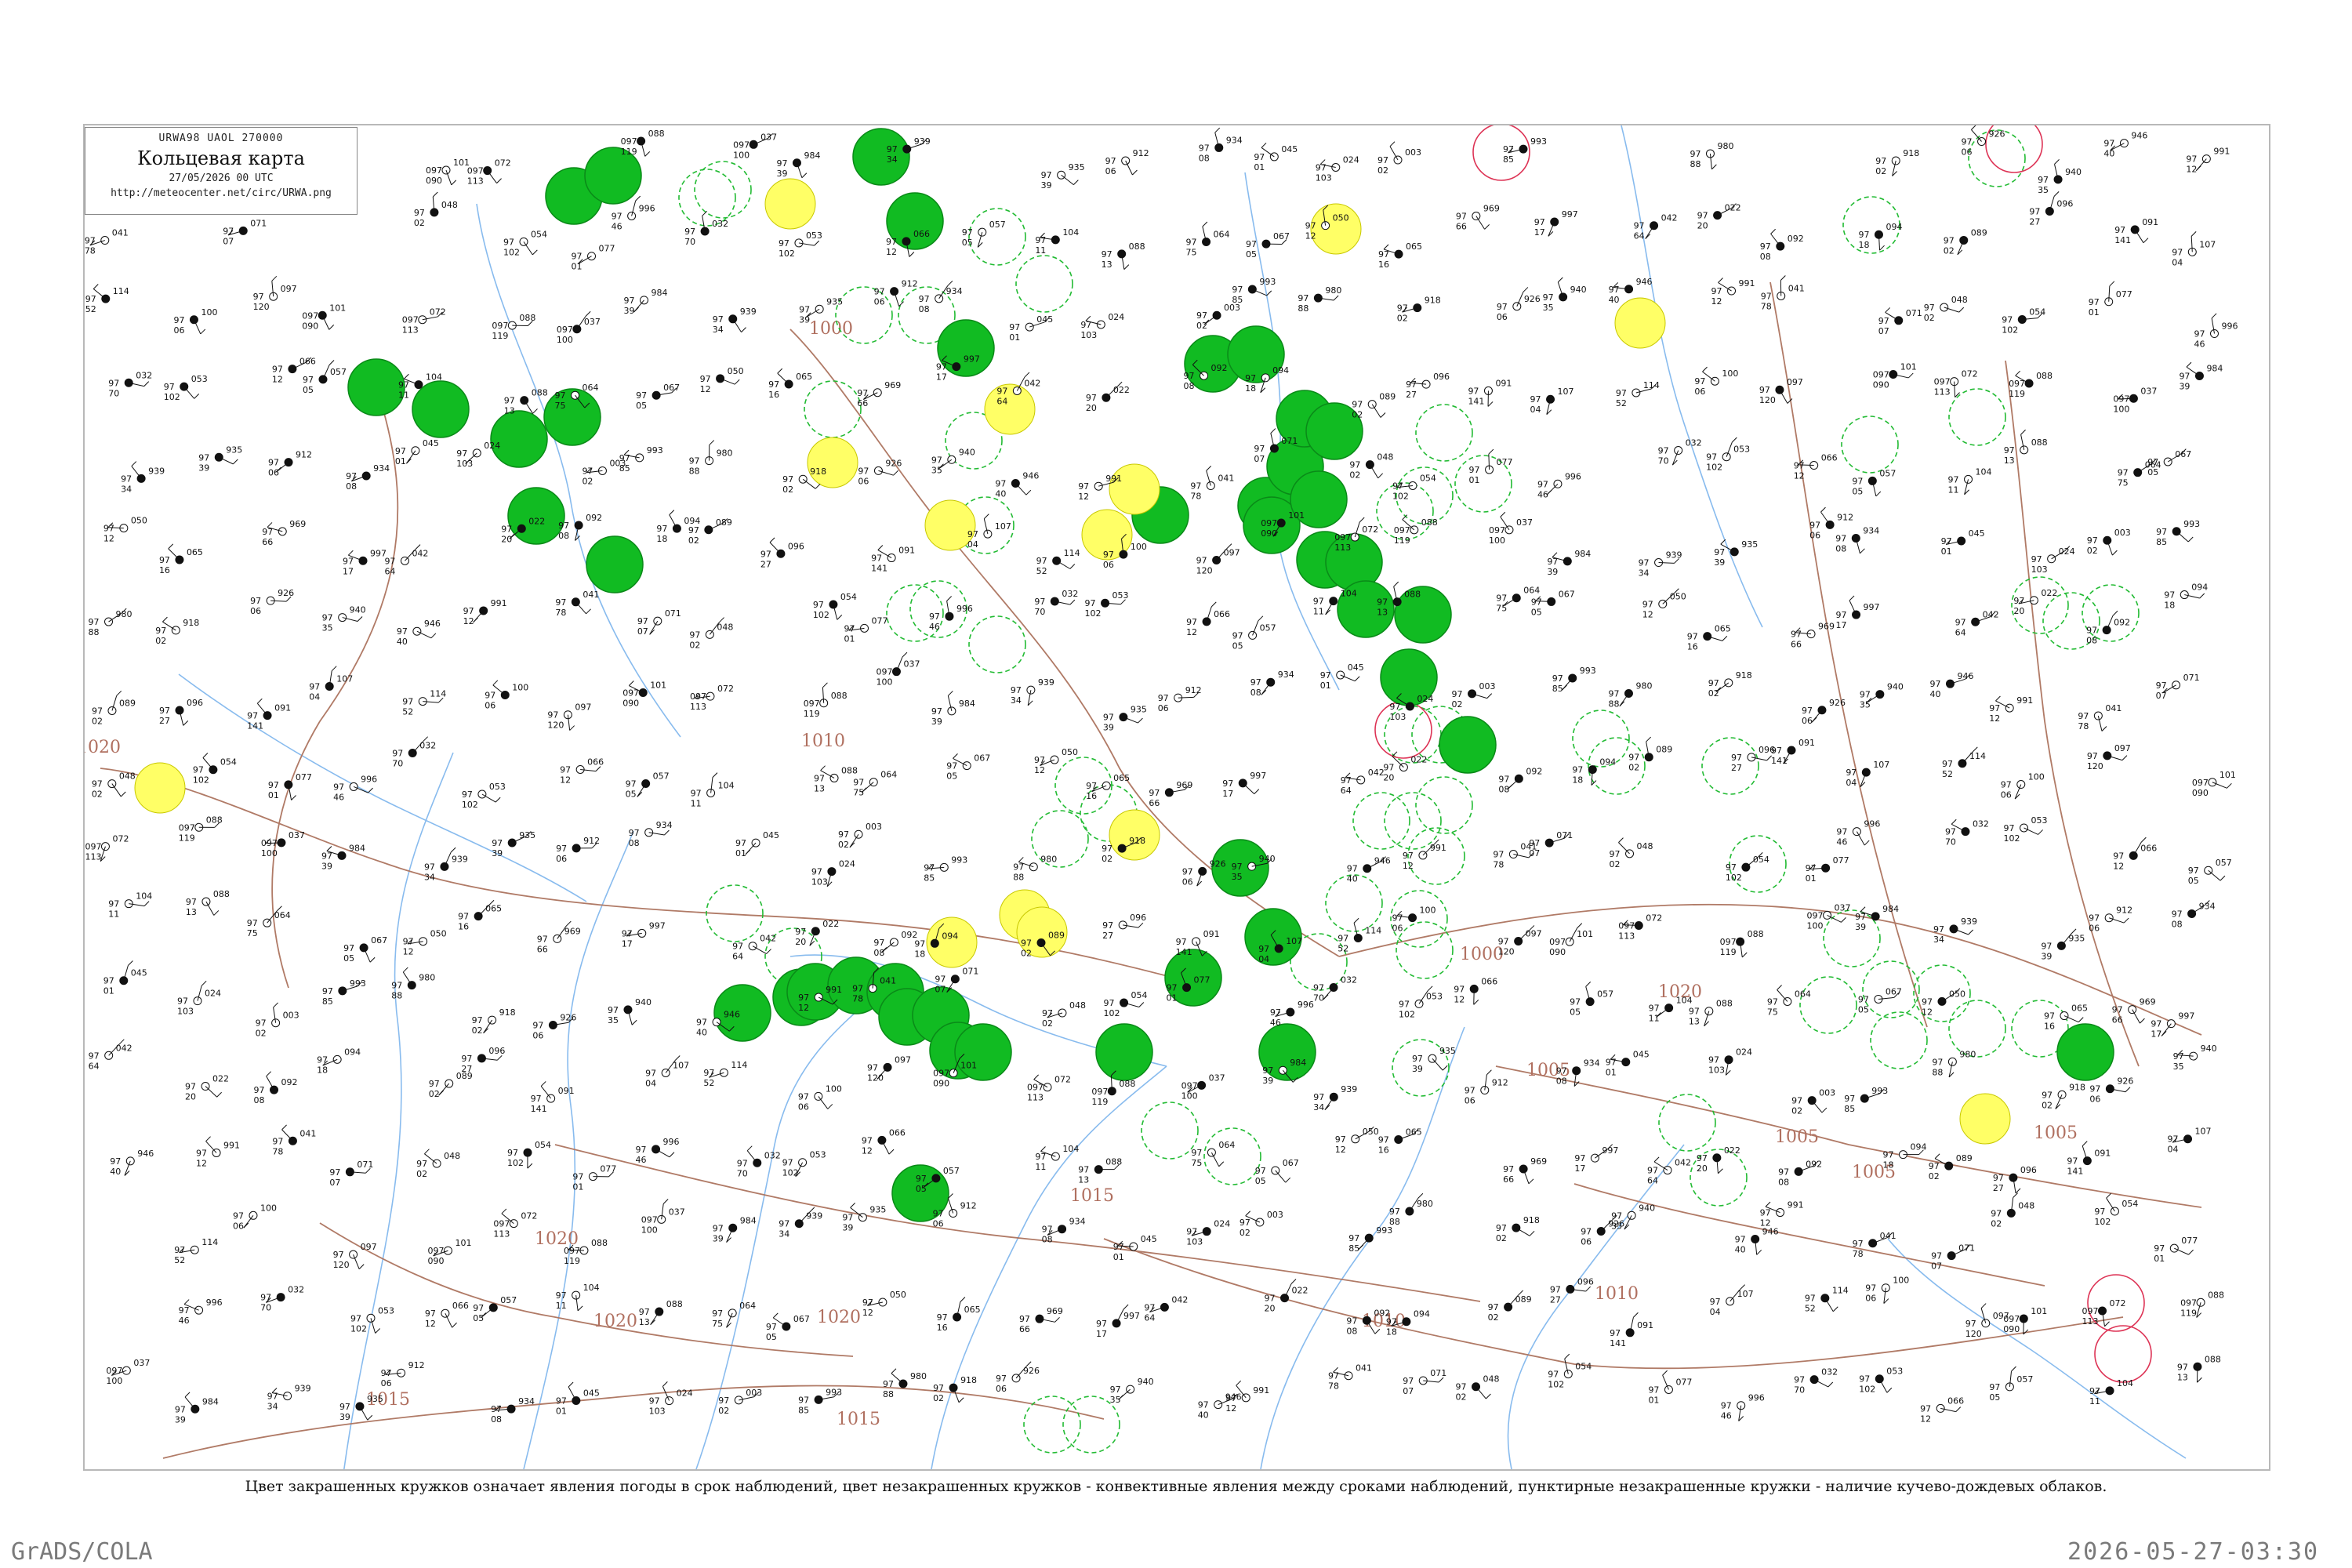 This screenshot has width=2352, height=1568. What do you see at coordinates (1403, 730) in the screenshot?
I see `convective-ring-red` at bounding box center [1403, 730].